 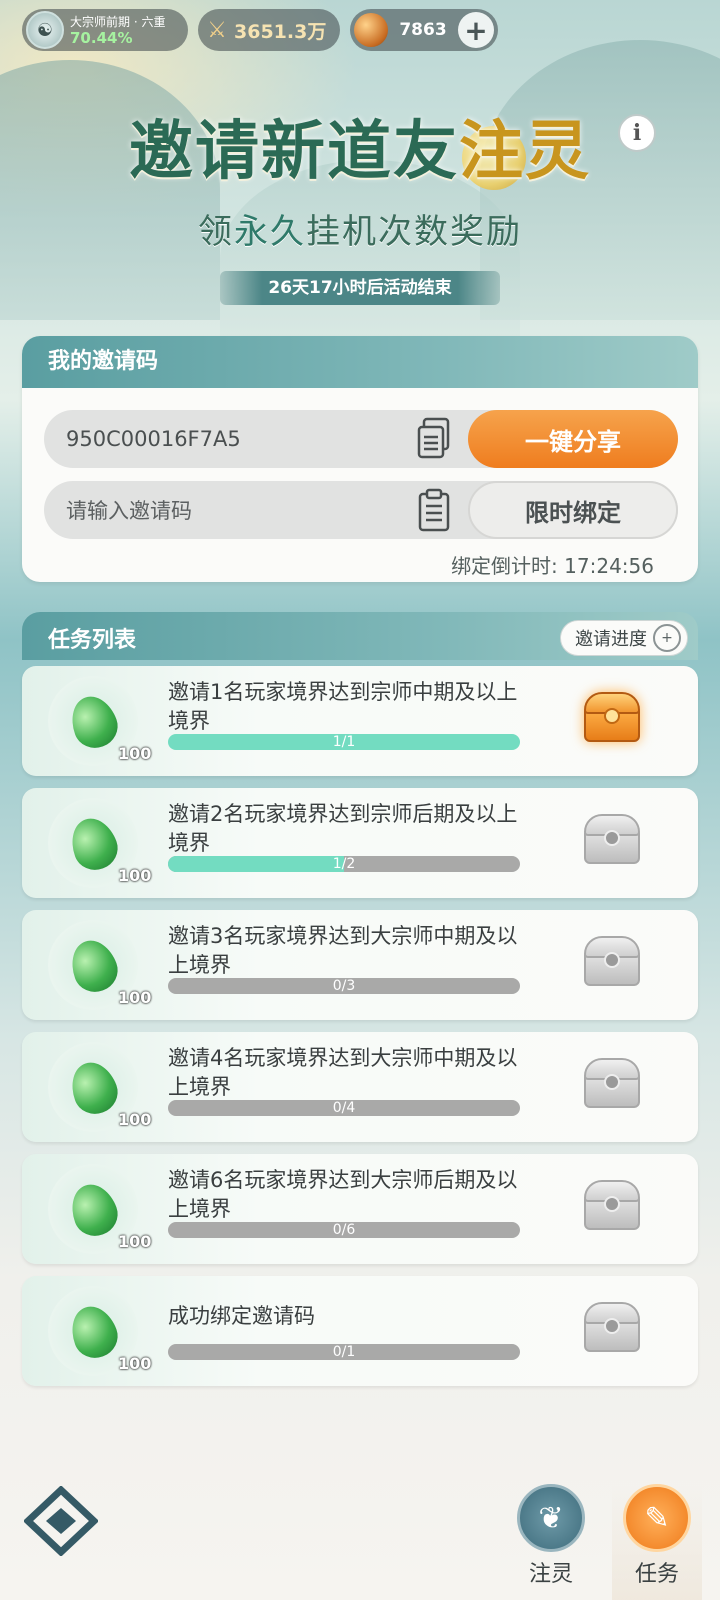 I want to click on invite-progress-label: 邀请进度, so click(x=611, y=639).